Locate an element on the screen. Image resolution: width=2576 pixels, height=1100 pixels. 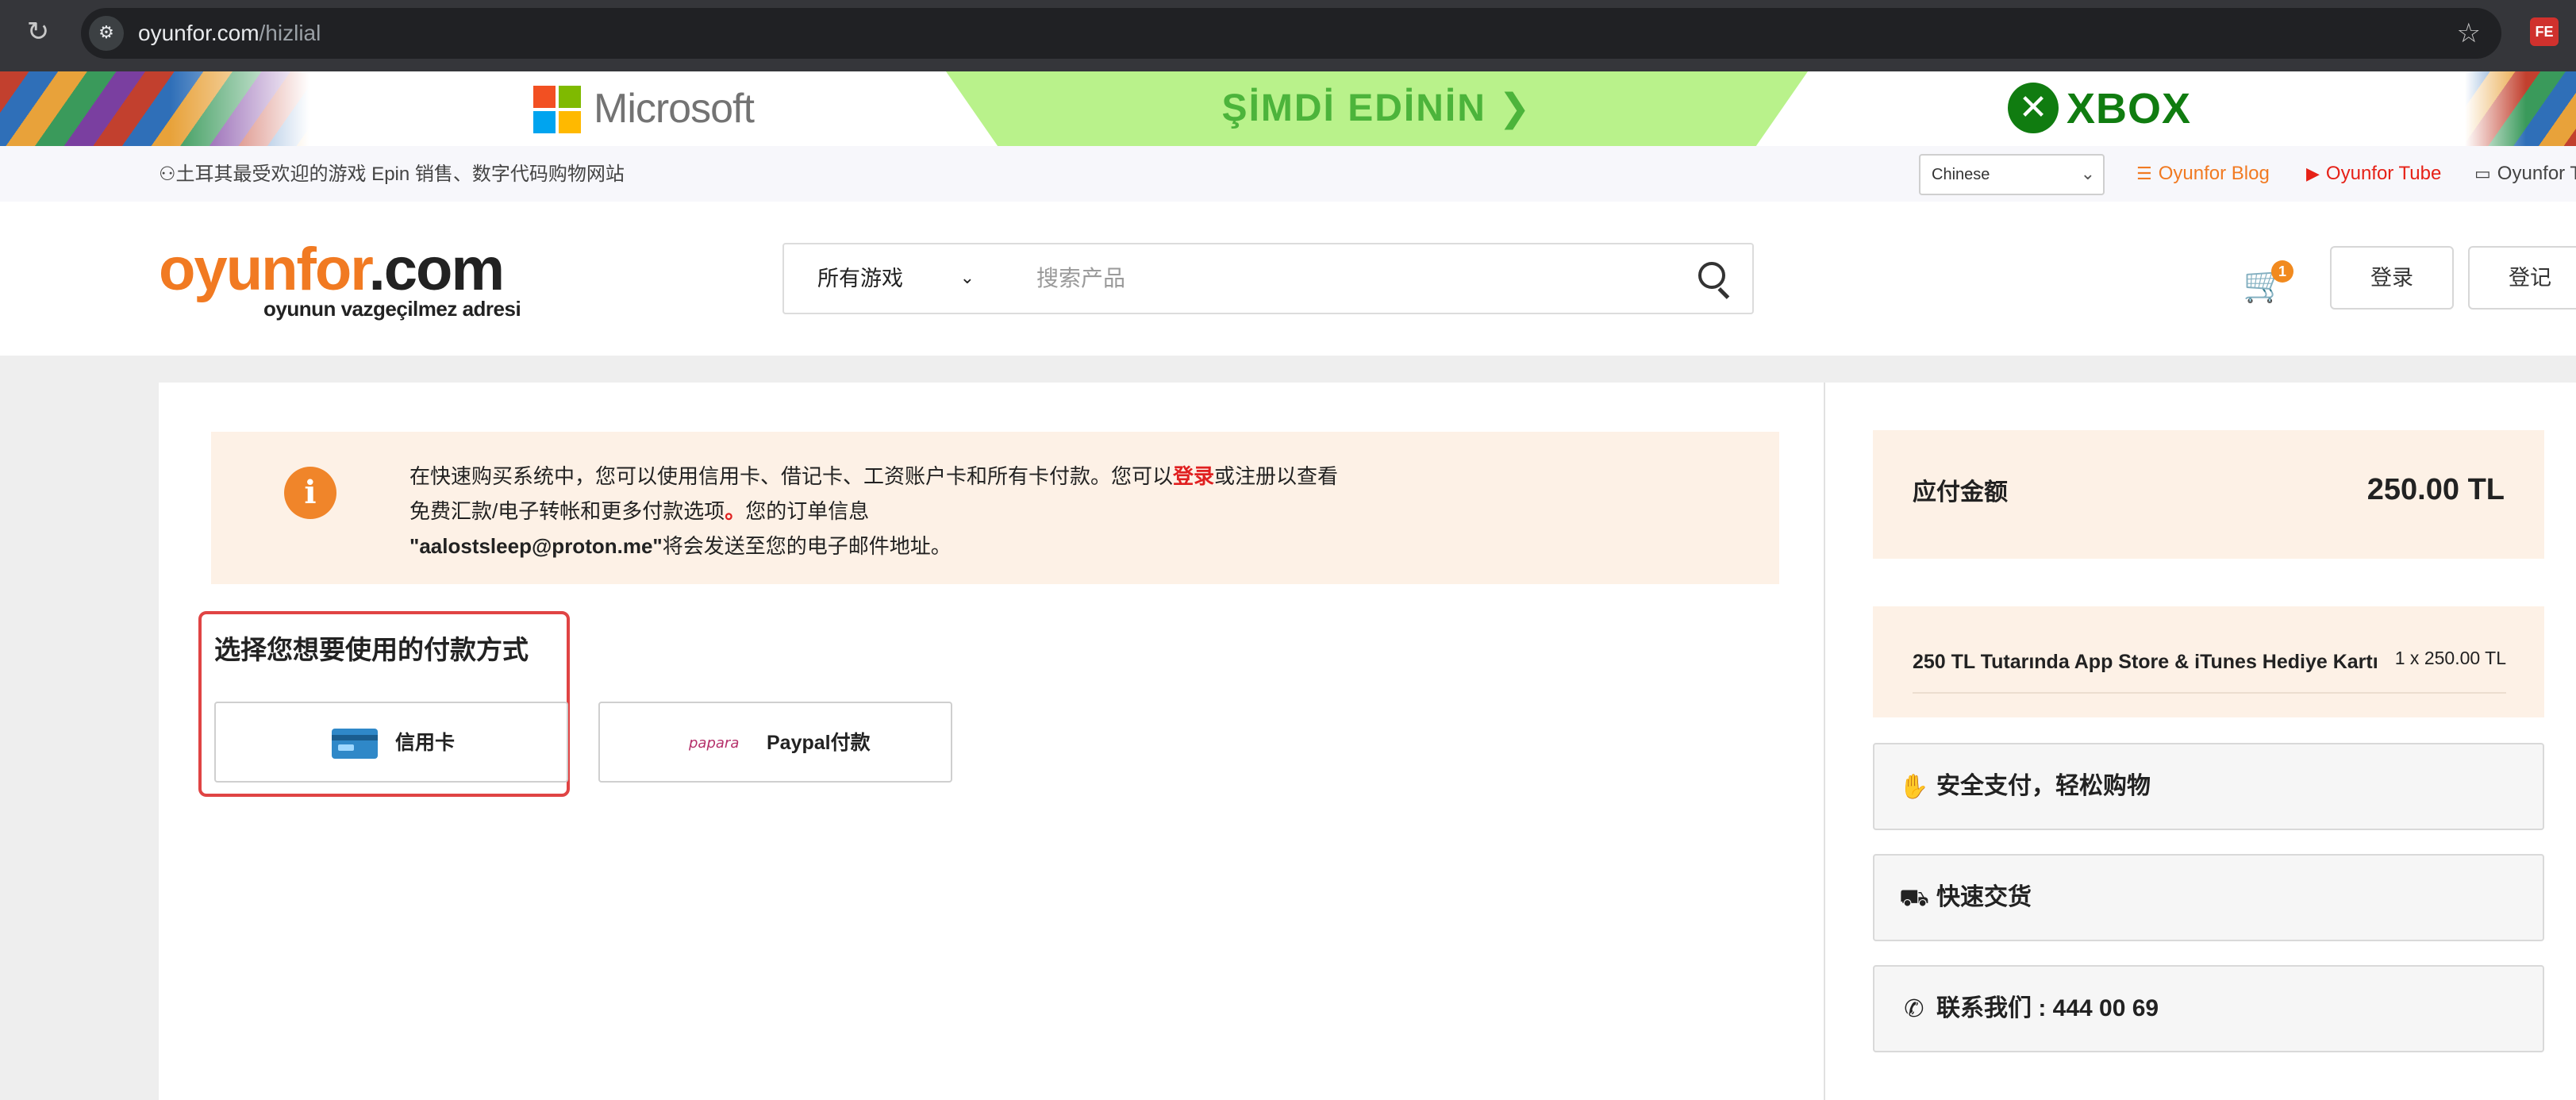
url-text: oyunfor.com/hizlial is located at coordinates (229, 33).